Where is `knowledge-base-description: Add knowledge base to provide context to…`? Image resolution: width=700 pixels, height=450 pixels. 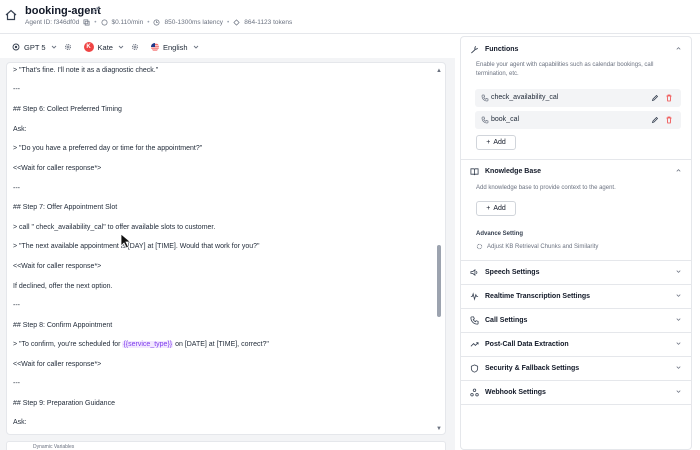 knowledge-base-description: Add knowledge base to provide context to… is located at coordinates (546, 188).